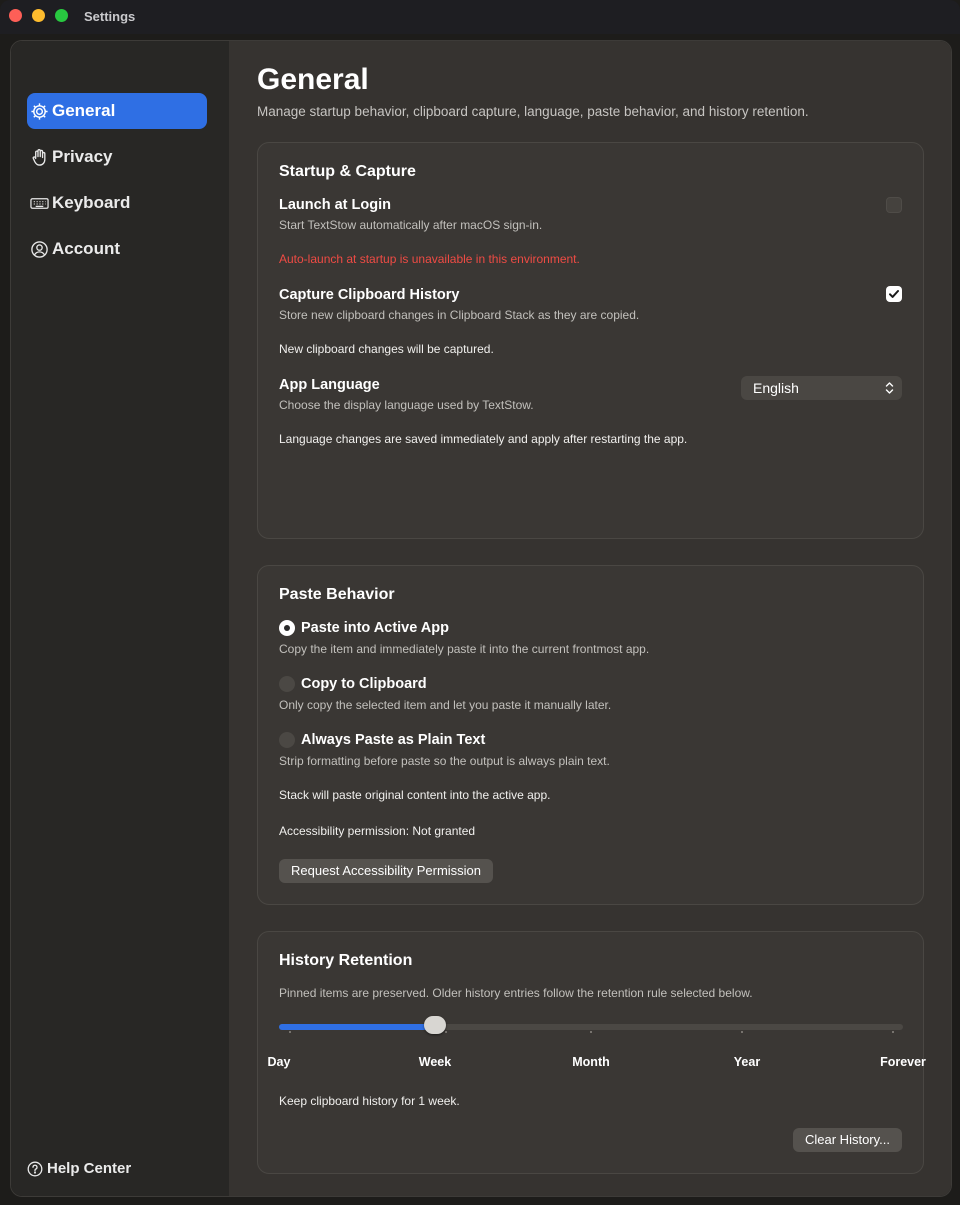 The image size is (960, 1205). I want to click on slider-label-year: Year, so click(747, 1062).